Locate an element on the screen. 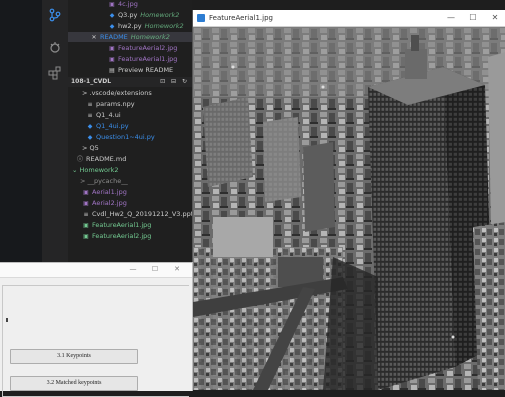 The width and height of the screenshot is (505, 397). tree-item-label: ⌄ Homework2 is located at coordinates (95, 170).